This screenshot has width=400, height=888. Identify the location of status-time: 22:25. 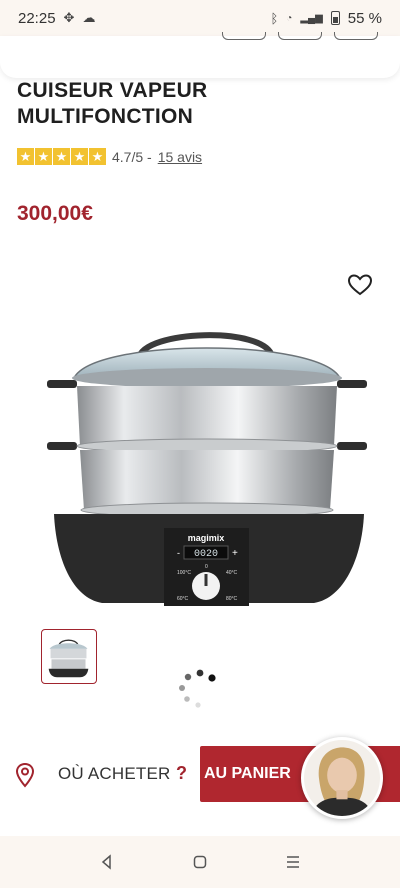
(37, 18).